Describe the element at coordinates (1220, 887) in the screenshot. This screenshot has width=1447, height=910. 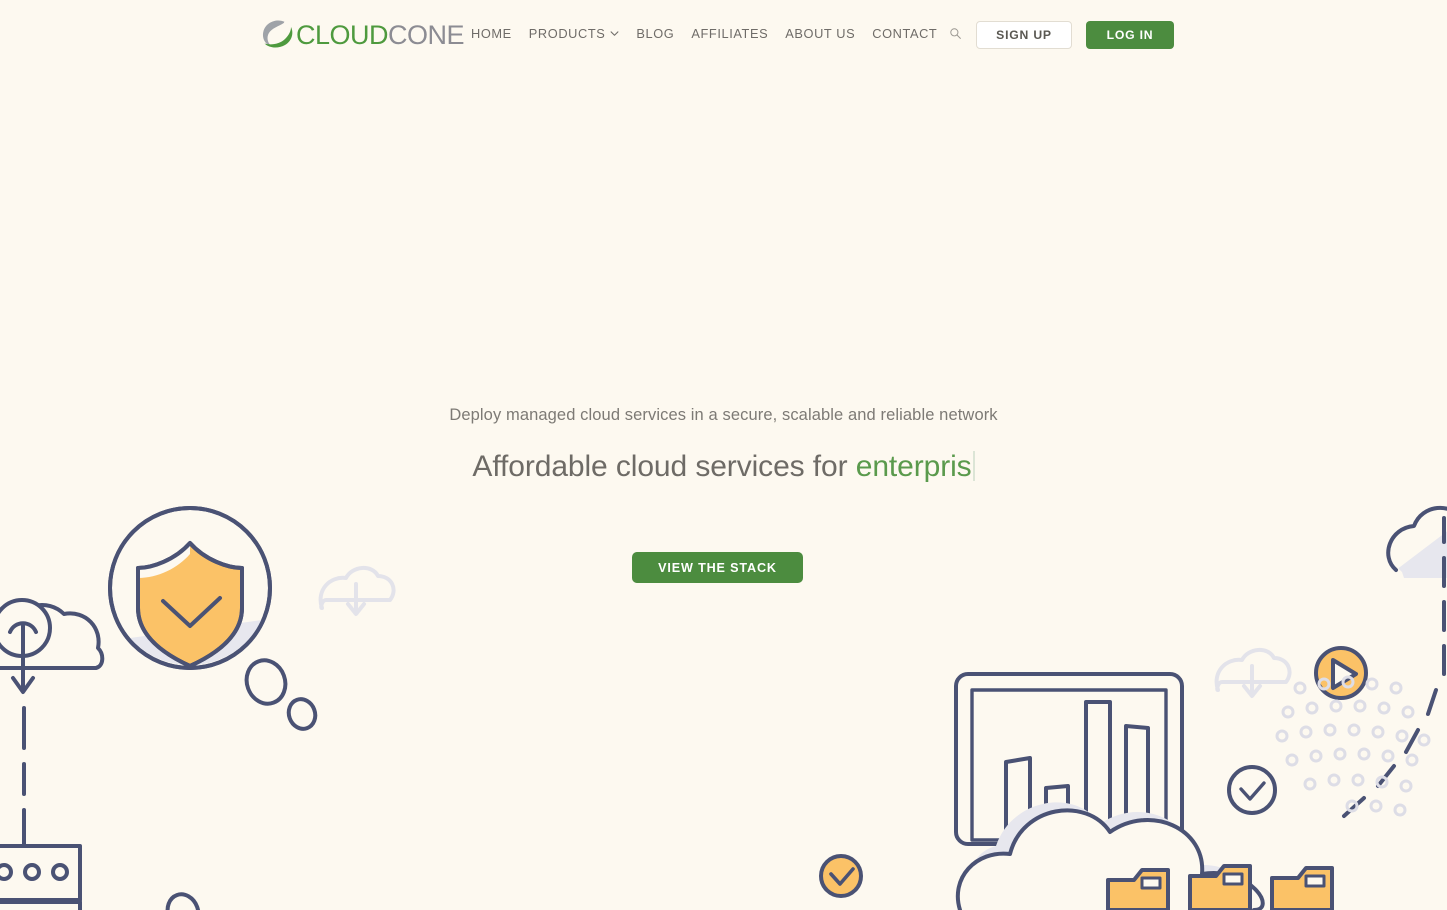
I see `folder-icons` at that location.